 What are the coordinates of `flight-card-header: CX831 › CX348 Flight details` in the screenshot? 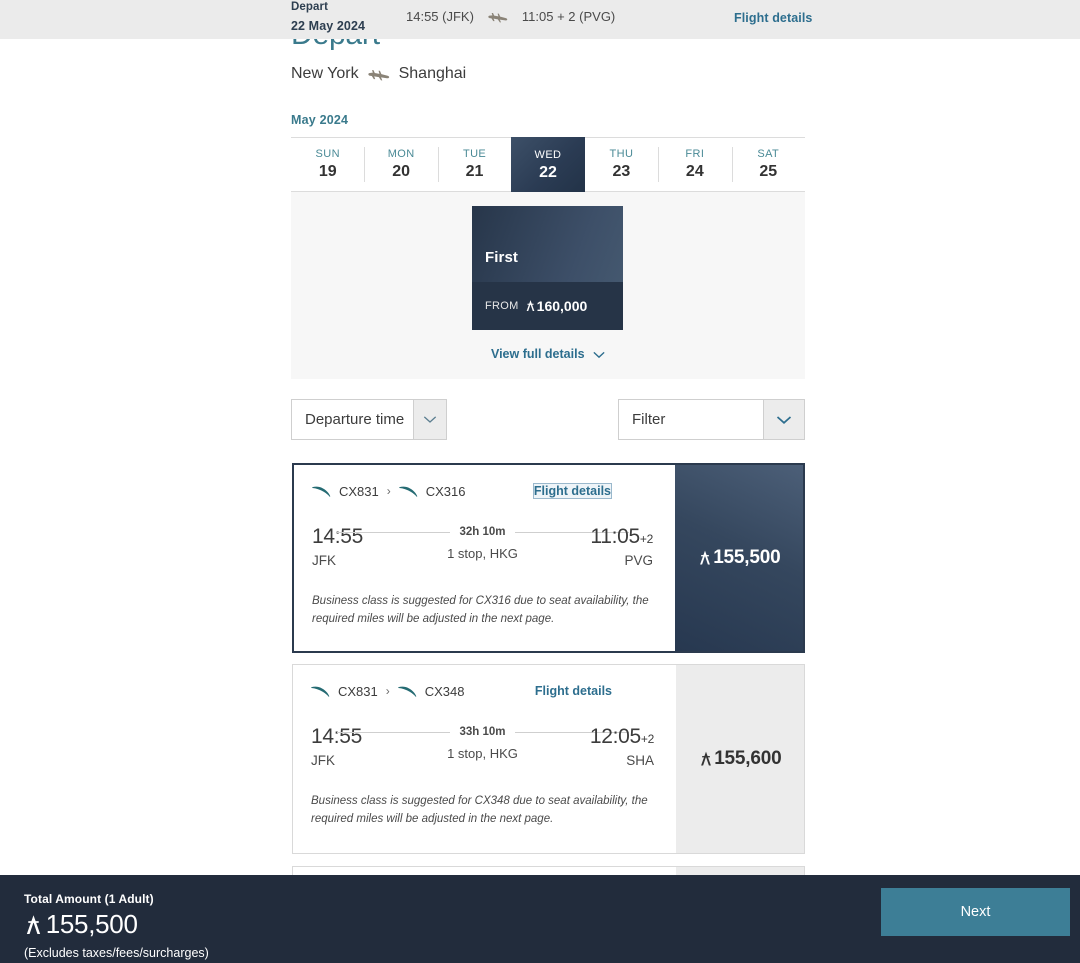 It's located at (482, 691).